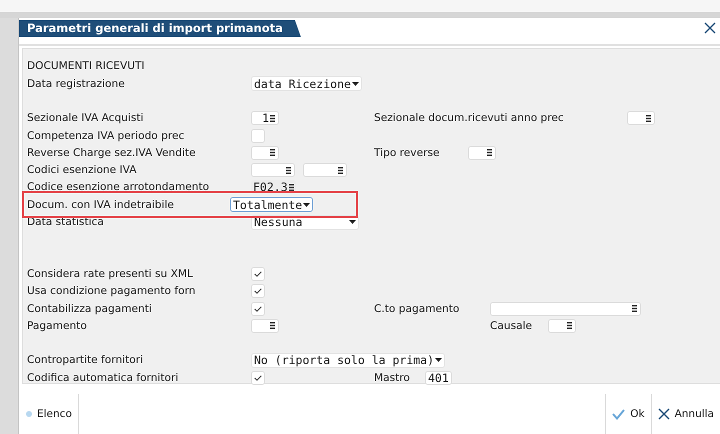 Image resolution: width=720 pixels, height=434 pixels. What do you see at coordinates (85, 360) in the screenshot?
I see `field-label: Contropartite fornitori` at bounding box center [85, 360].